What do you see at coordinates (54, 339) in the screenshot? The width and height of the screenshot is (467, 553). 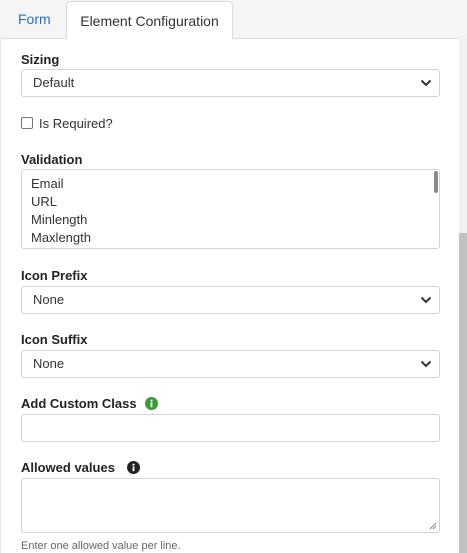 I see `icon-suffix-label: Icon Suffix` at bounding box center [54, 339].